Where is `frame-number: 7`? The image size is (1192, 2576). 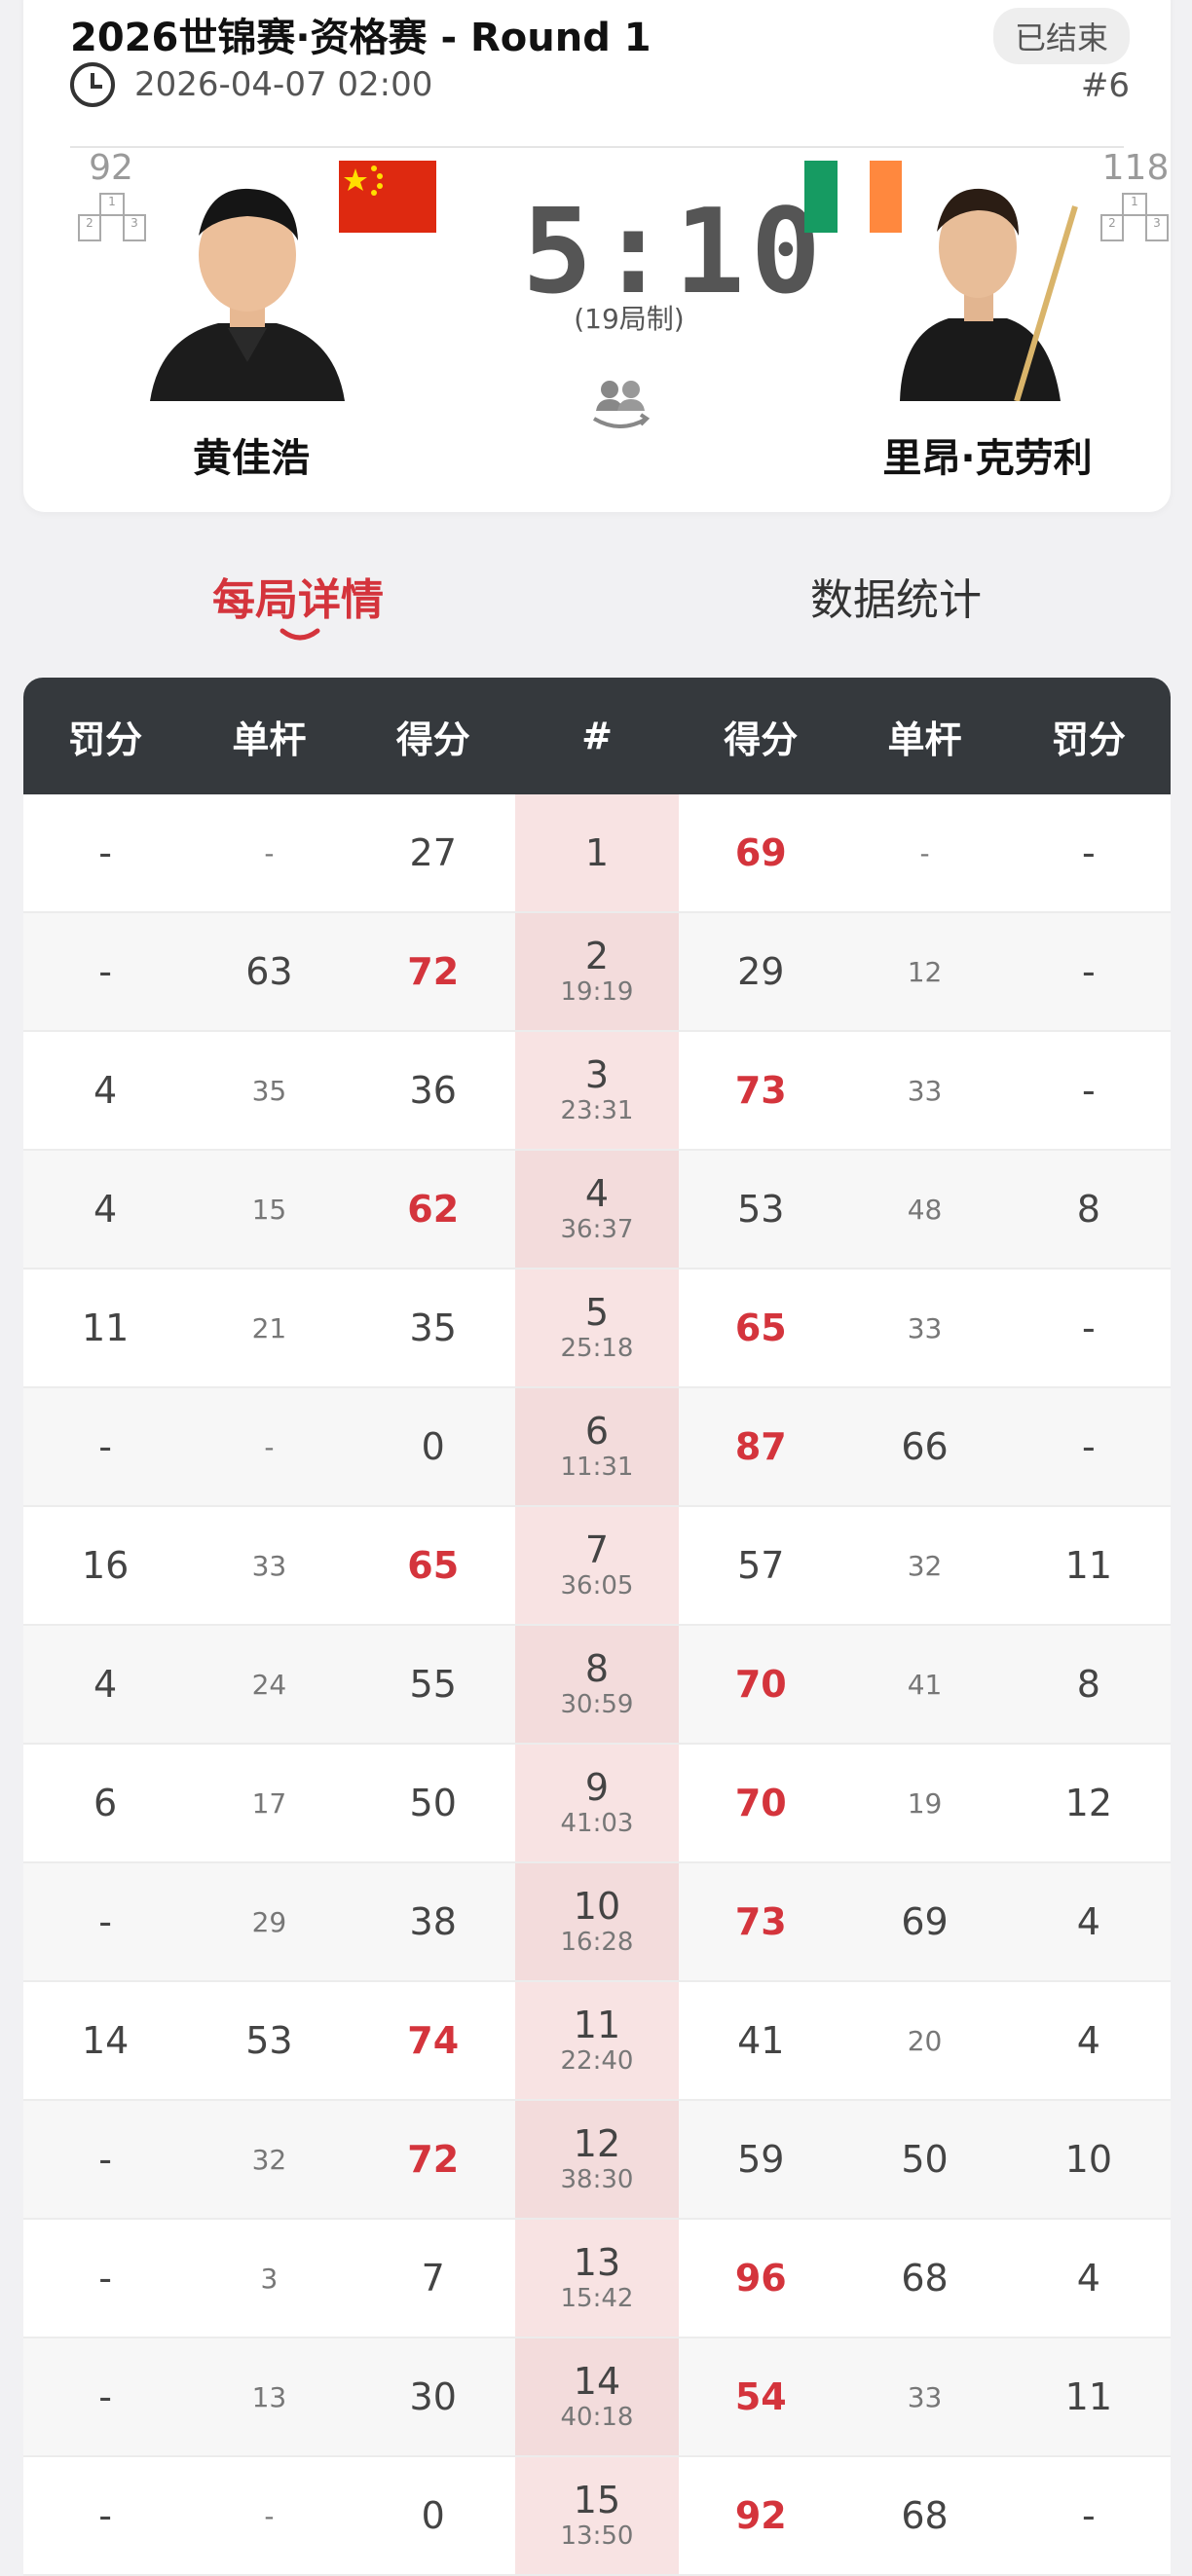
frame-number: 7 is located at coordinates (597, 1549).